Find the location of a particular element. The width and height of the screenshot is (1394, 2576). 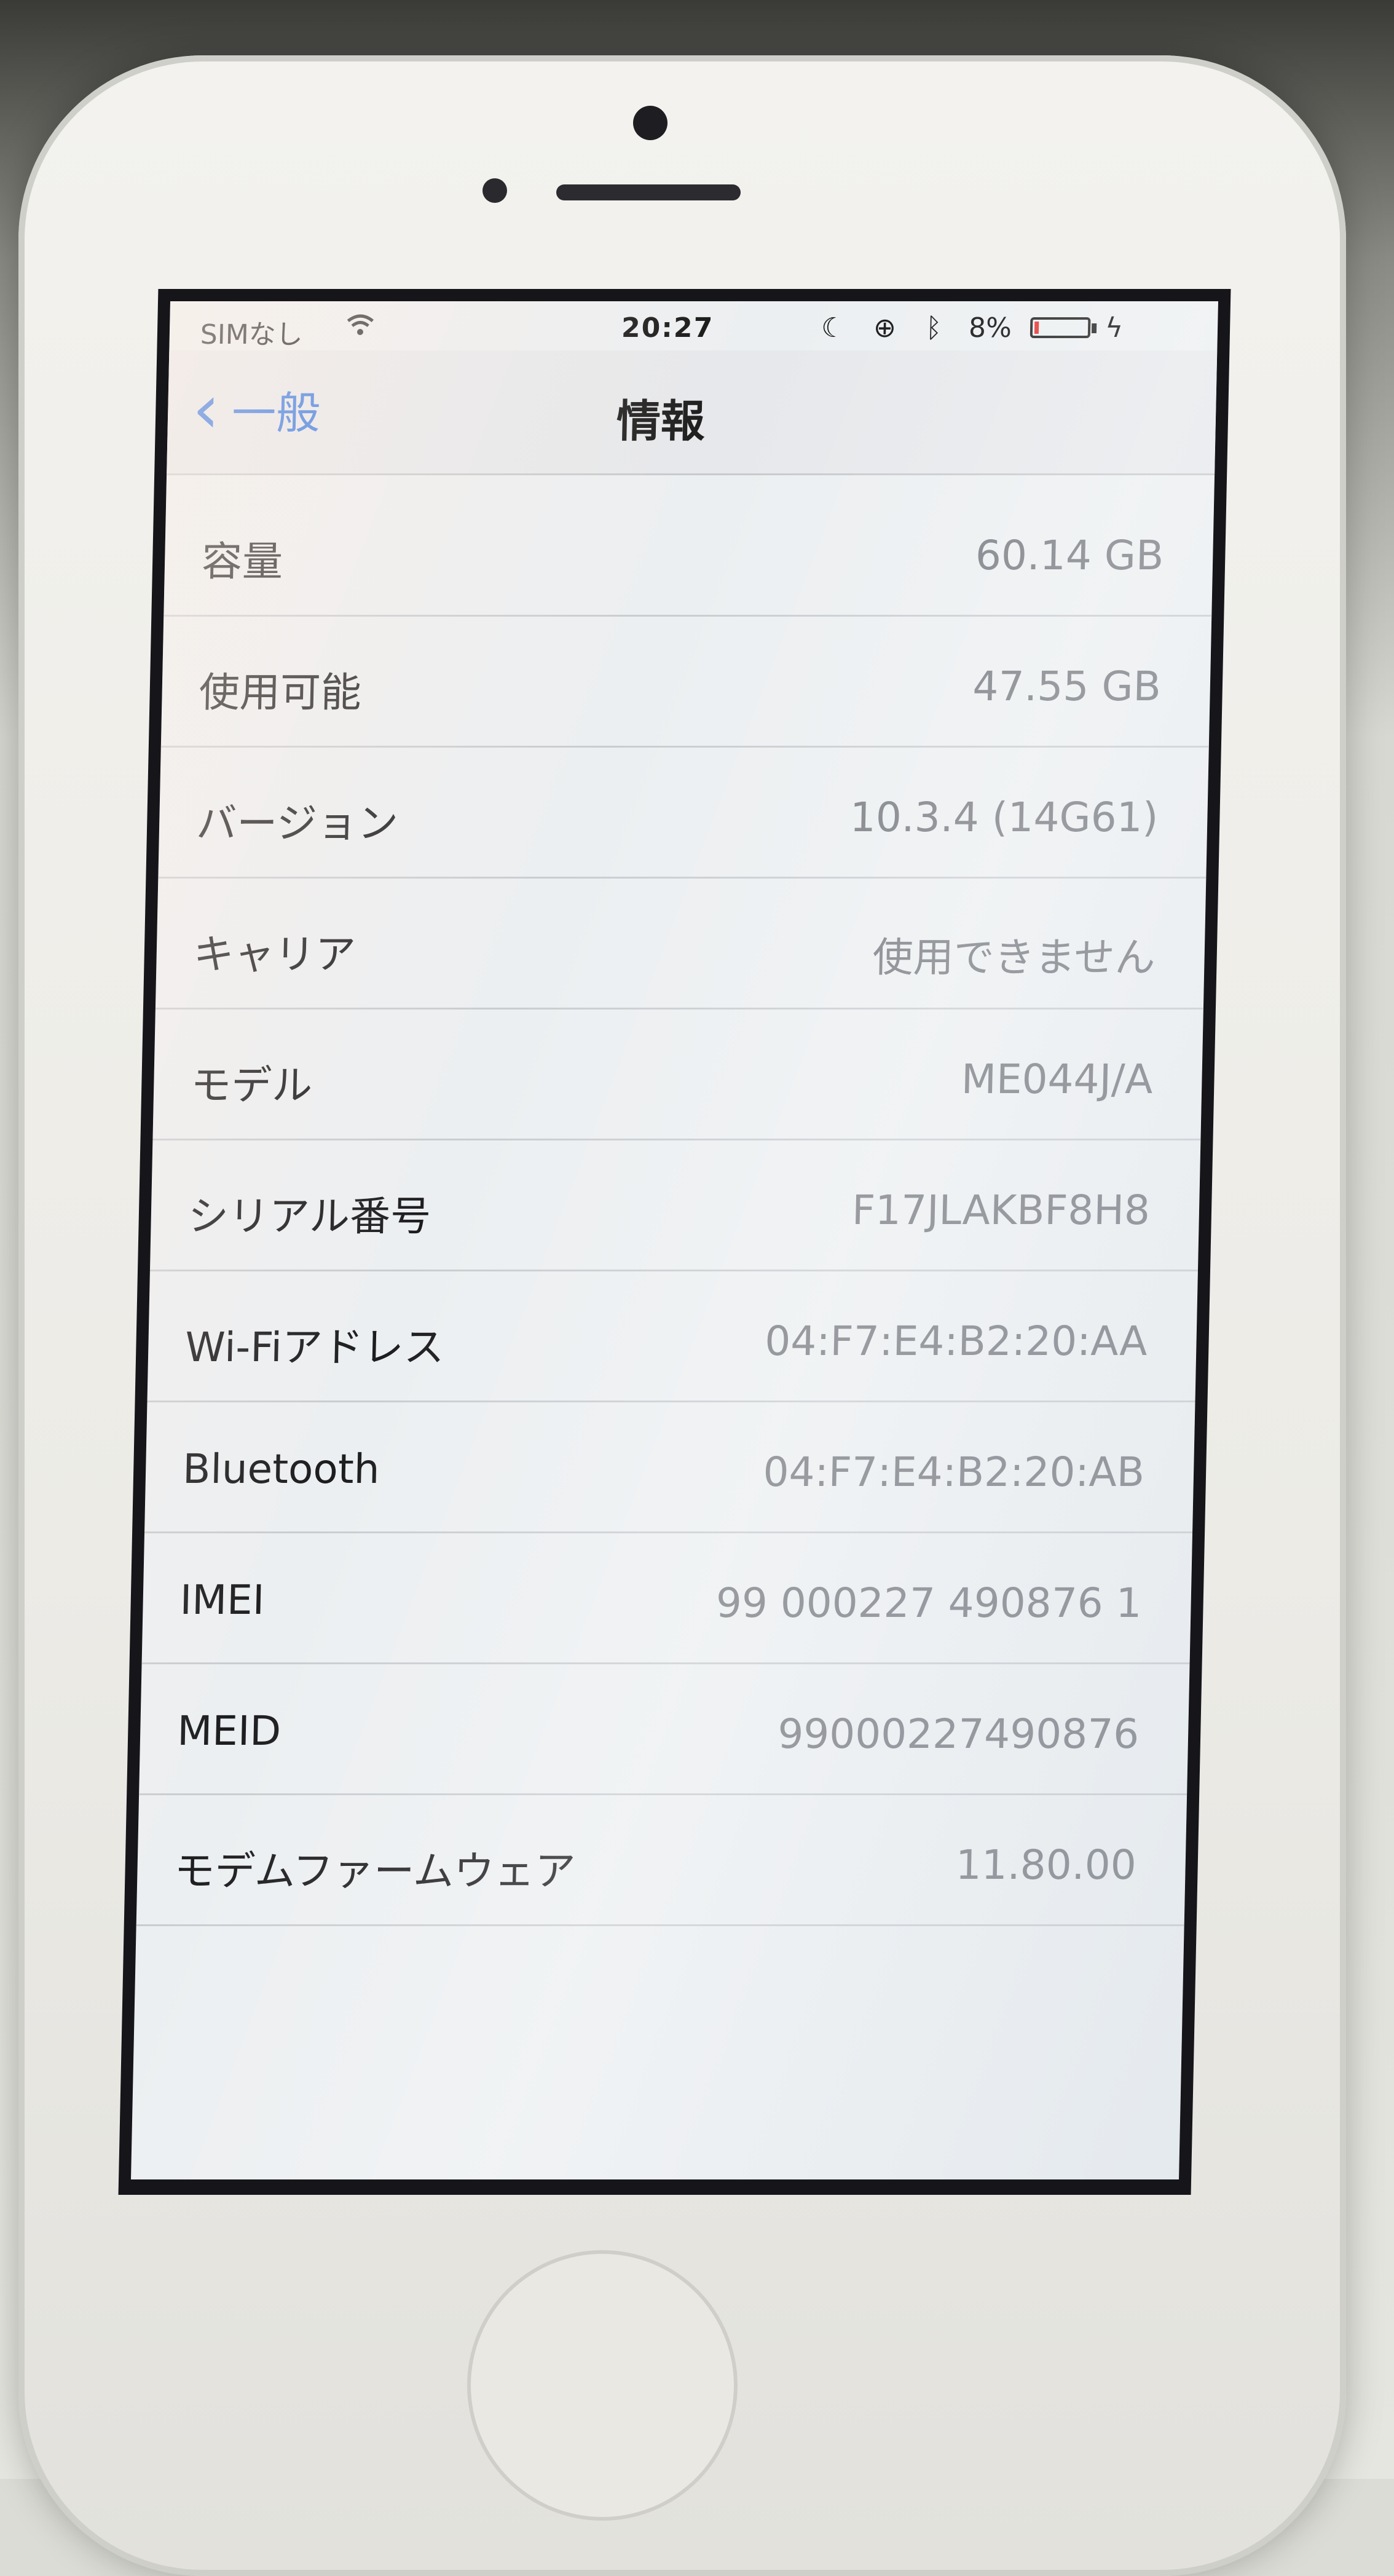

info-row: モデル ME044J/A is located at coordinates (677, 1074).